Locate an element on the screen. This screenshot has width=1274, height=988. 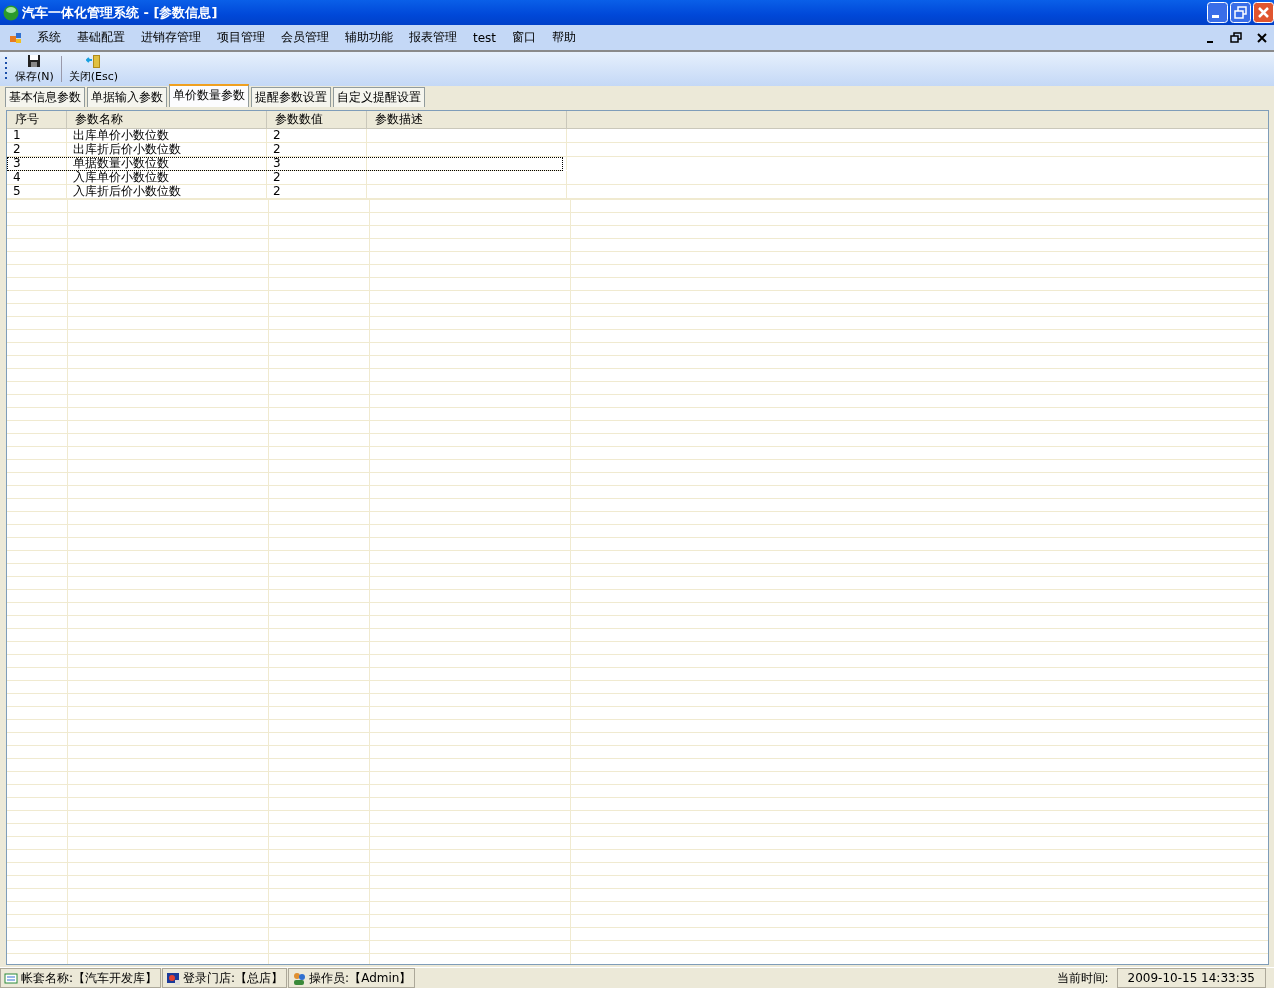
menu-item: 项目管理 is located at coordinates (241, 37).